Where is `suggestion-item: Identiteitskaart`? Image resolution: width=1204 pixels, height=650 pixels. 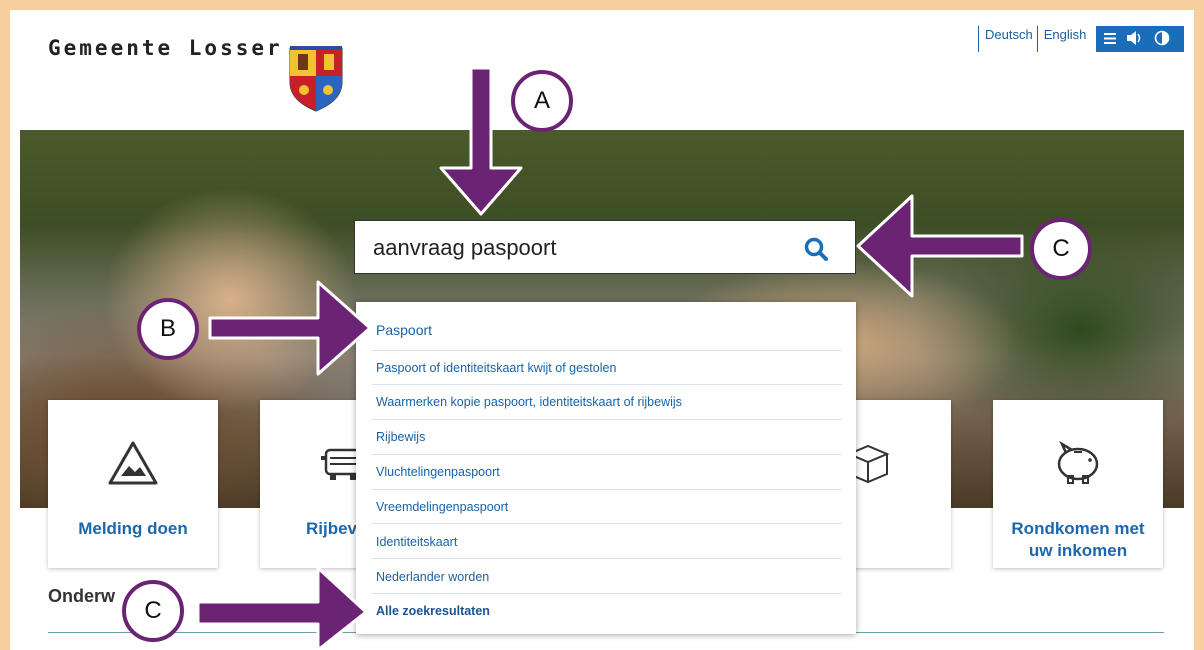 suggestion-item: Identiteitskaart is located at coordinates (609, 542).